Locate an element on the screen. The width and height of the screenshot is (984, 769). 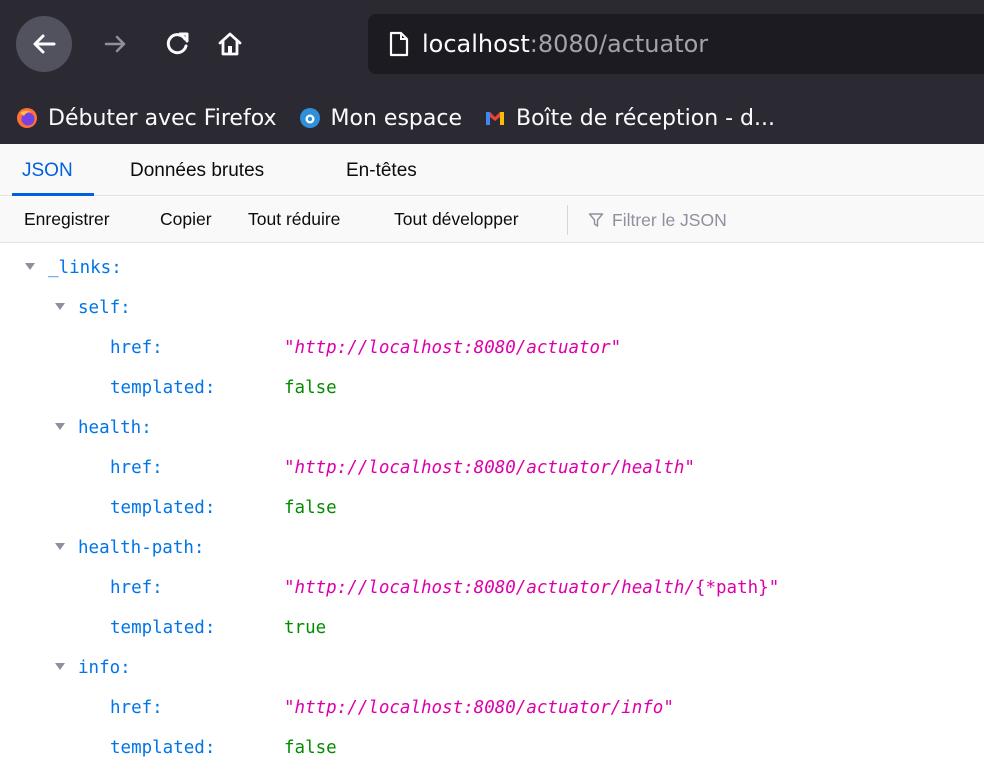
json-string-value: "http://localhost:8080/actuator/health" is located at coordinates (489, 468).